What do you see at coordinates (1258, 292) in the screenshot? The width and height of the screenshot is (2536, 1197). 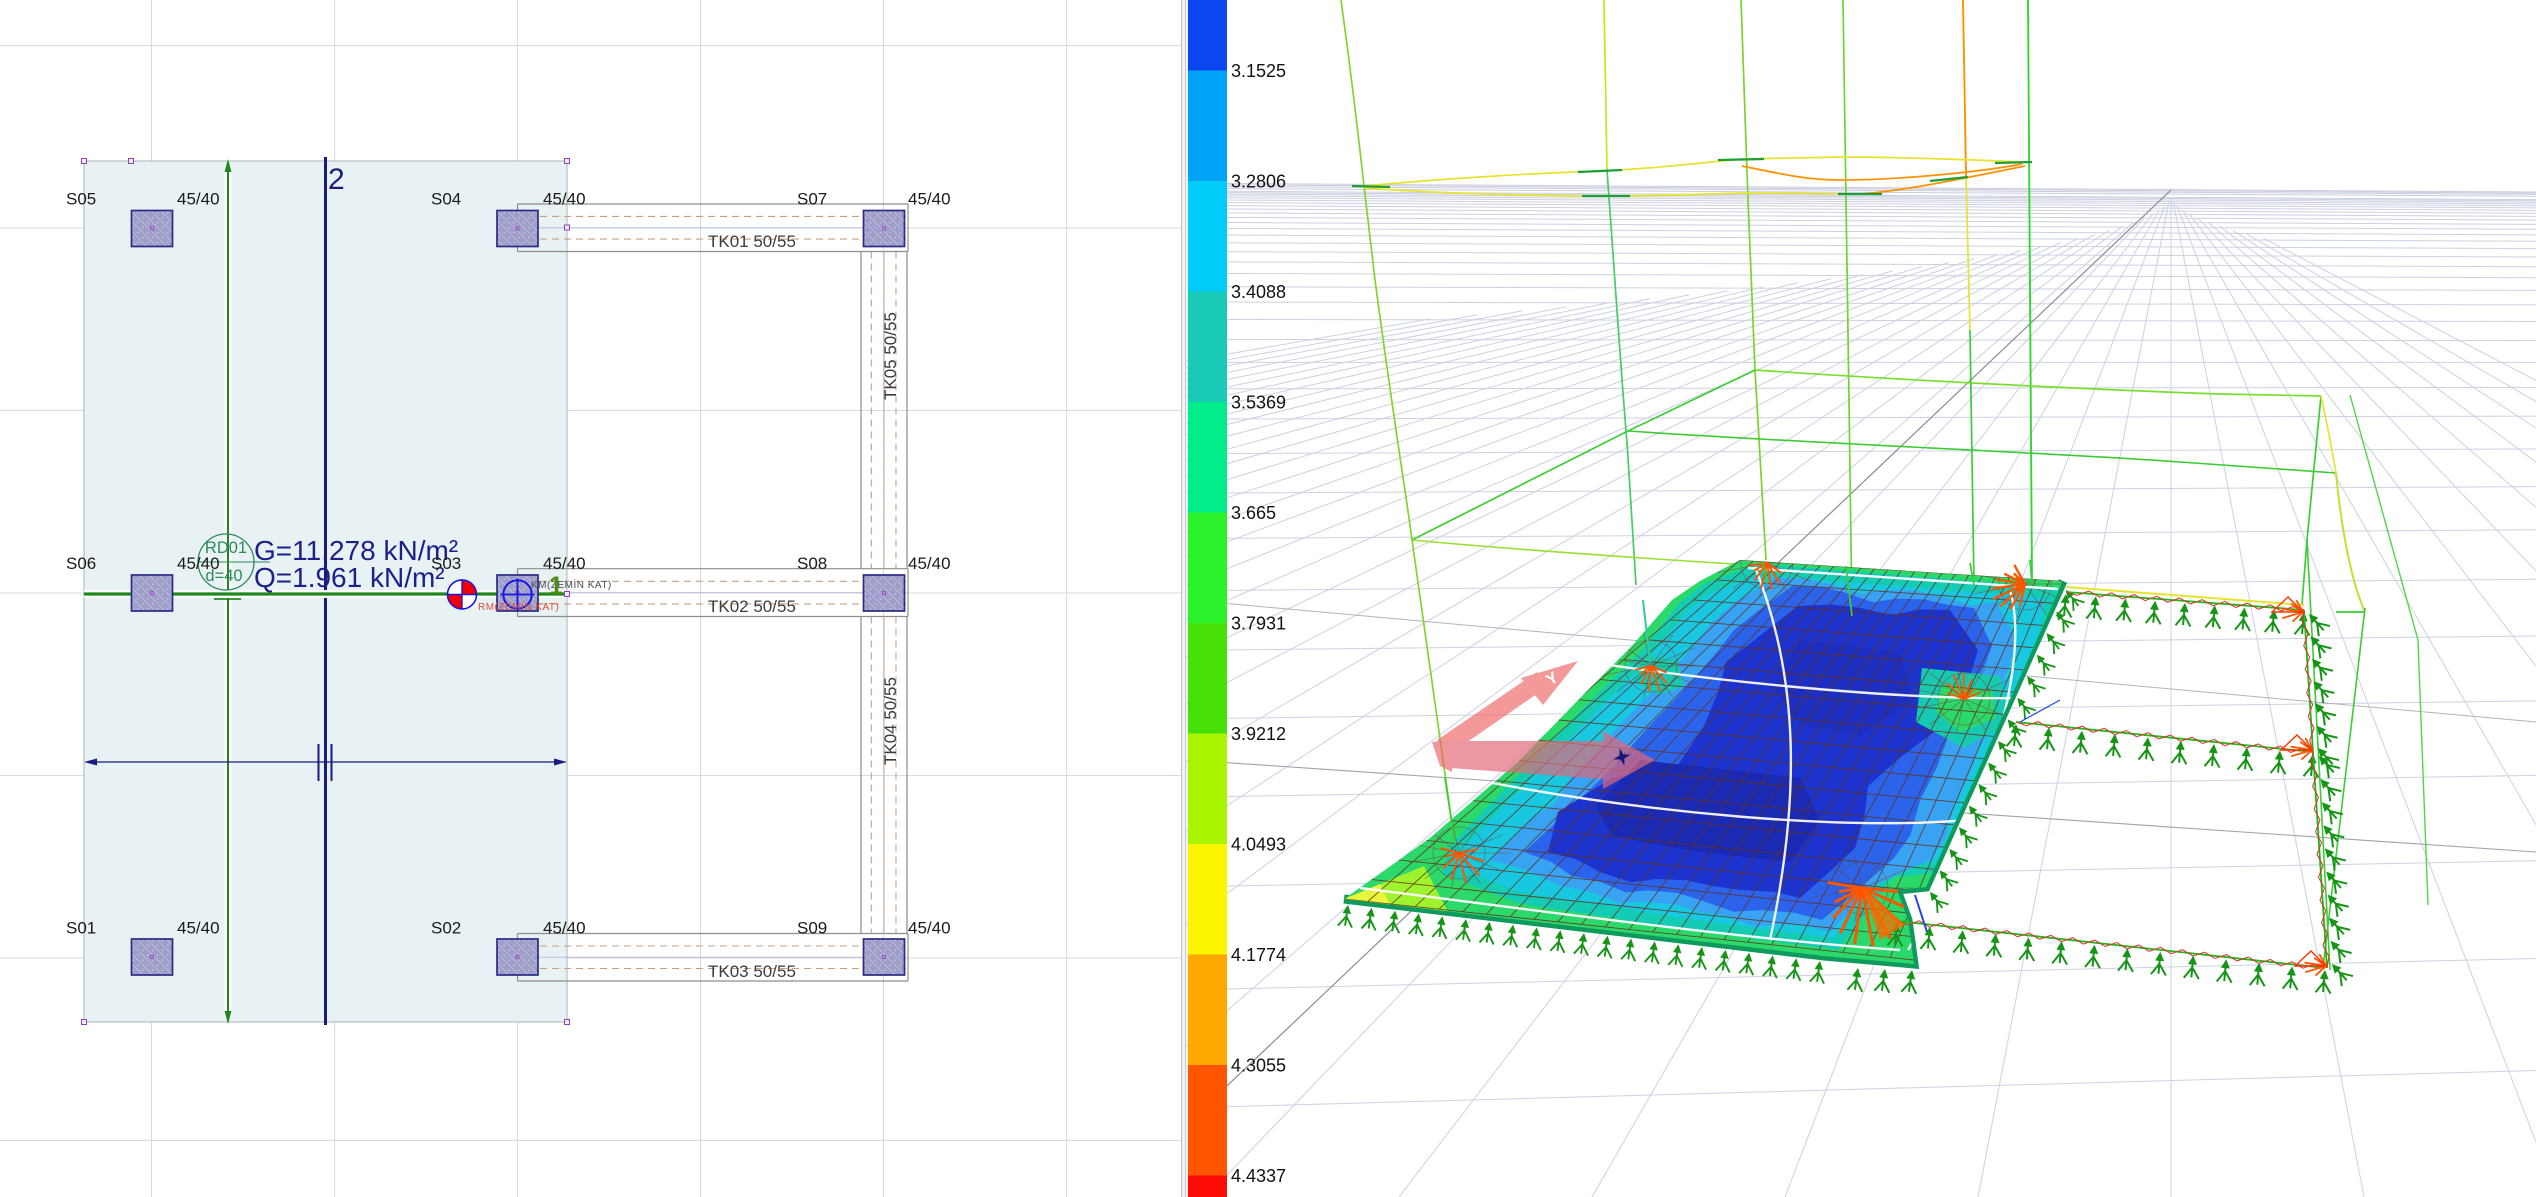 I see `svg-text: 3.4088` at bounding box center [1258, 292].